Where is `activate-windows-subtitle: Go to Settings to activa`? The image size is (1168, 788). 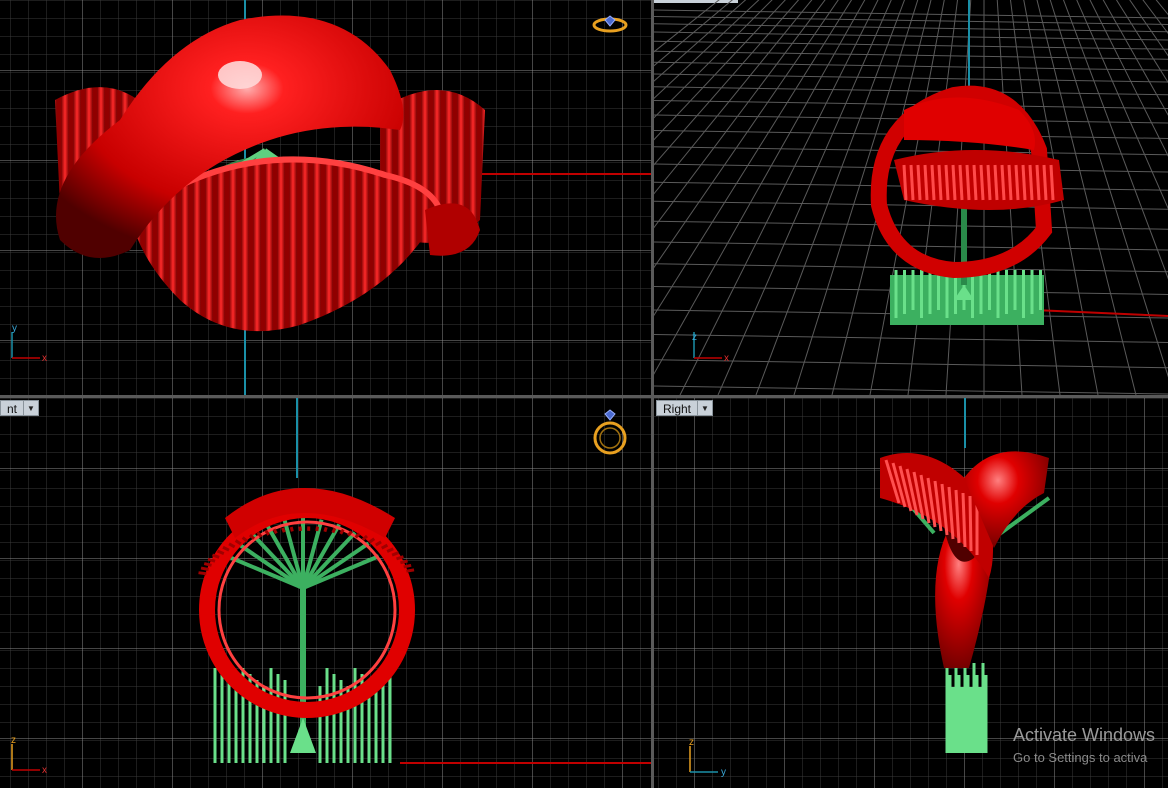
activate-windows-subtitle: Go to Settings to activa is located at coordinates (1080, 757).